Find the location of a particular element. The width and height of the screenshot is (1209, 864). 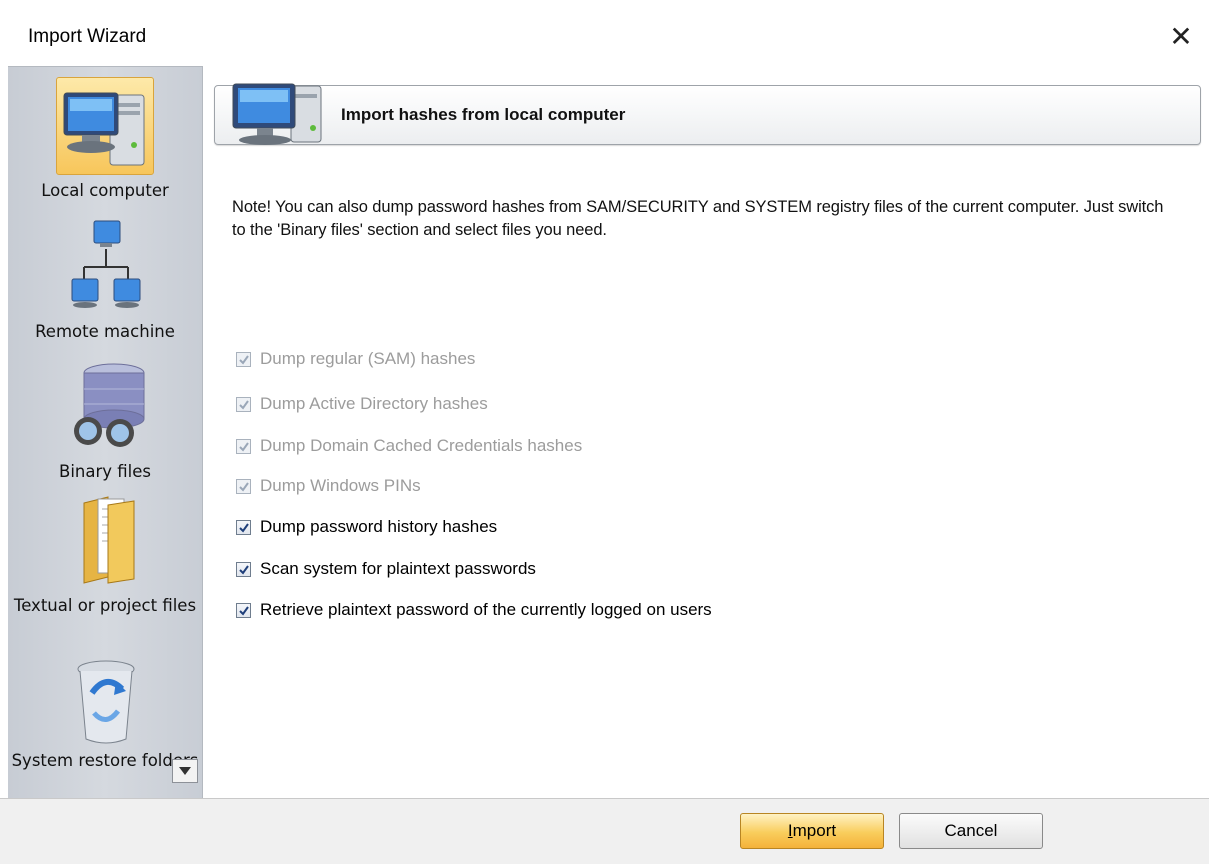

option-dump-sam-hashes: Dump regular (SAM) hashes is located at coordinates (355, 359).